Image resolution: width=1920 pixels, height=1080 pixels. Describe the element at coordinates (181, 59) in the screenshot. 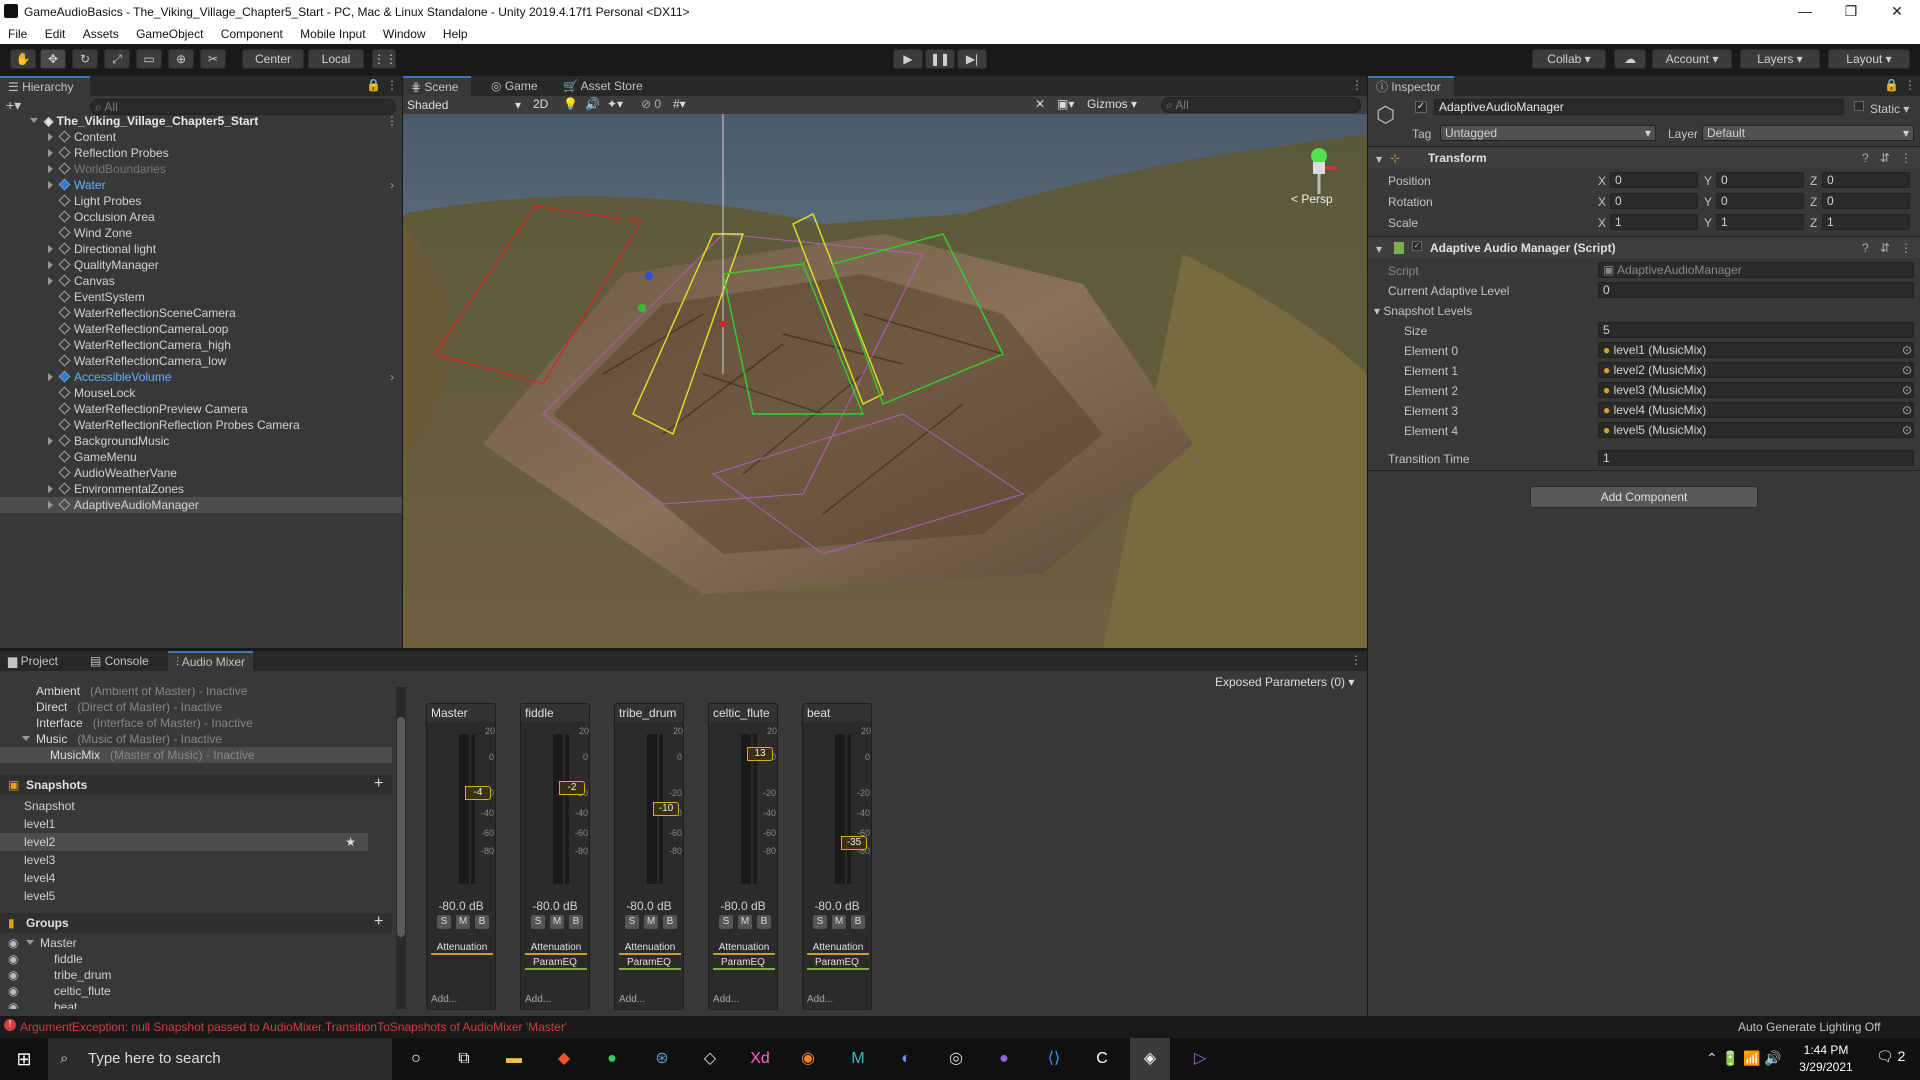

I see `transform-tool-icon: ⊕` at that location.